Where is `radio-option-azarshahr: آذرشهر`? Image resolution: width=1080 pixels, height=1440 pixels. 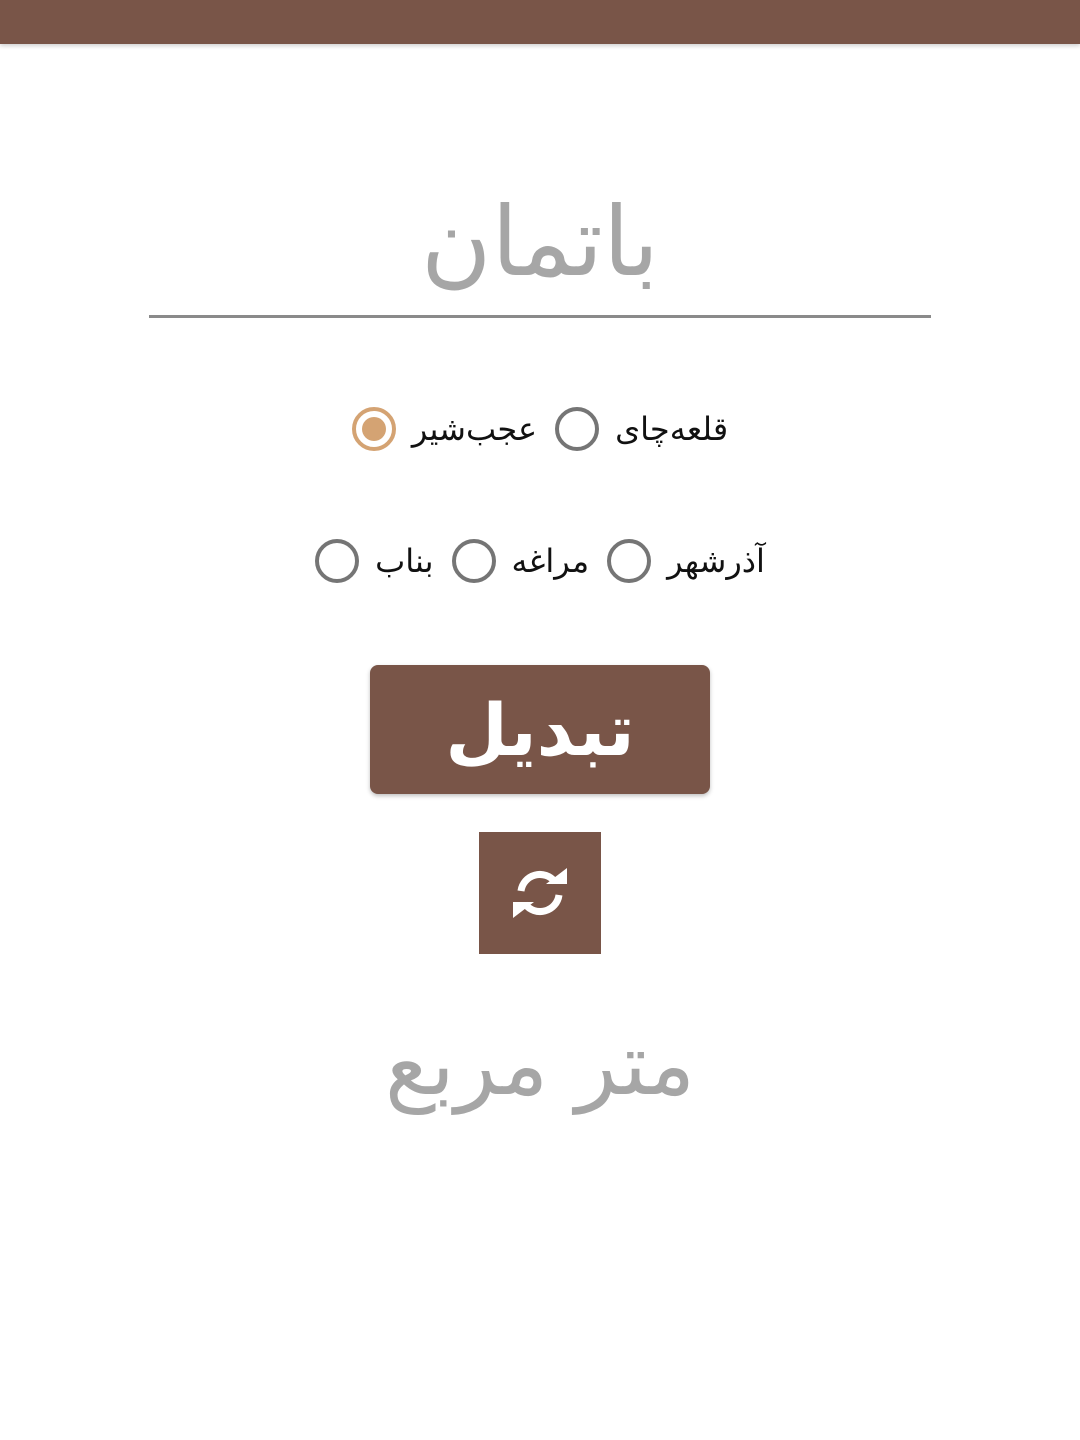 radio-option-azarshahr: آذرشهر is located at coordinates (686, 561).